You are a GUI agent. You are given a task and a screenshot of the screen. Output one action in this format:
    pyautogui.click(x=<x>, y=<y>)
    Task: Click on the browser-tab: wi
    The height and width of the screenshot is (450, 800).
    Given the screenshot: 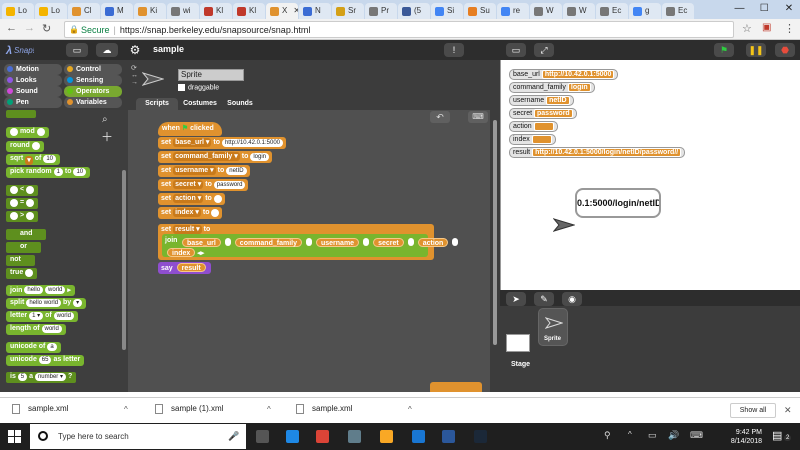 What is the action you would take?
    pyautogui.click(x=183, y=11)
    